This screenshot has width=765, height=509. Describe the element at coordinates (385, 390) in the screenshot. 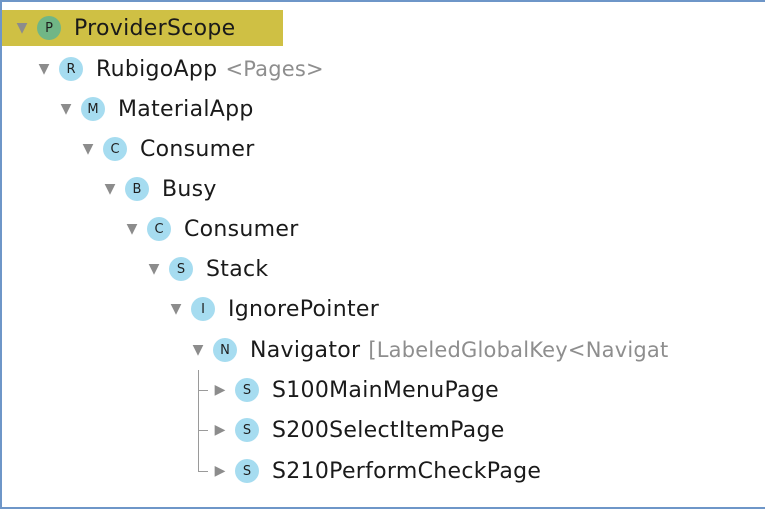

I see `widget-name: S100MainMenuPage` at that location.